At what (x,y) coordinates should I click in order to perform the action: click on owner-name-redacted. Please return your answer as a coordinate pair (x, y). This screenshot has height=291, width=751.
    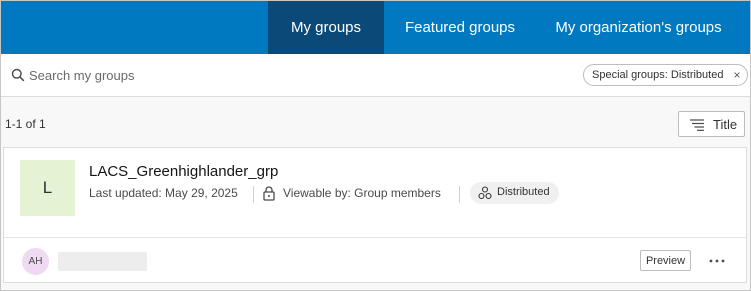
    Looking at the image, I should click on (102, 261).